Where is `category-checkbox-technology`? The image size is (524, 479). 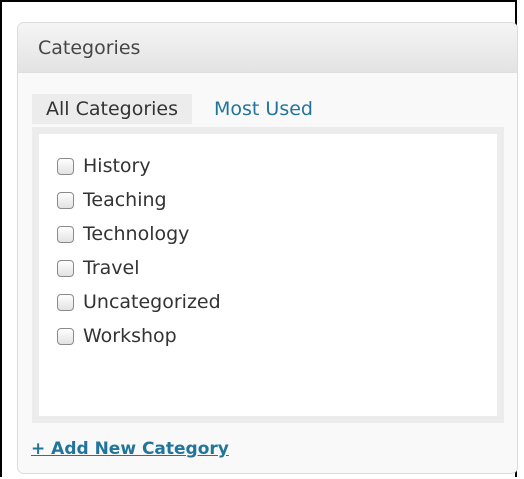
category-checkbox-technology is located at coordinates (65, 234).